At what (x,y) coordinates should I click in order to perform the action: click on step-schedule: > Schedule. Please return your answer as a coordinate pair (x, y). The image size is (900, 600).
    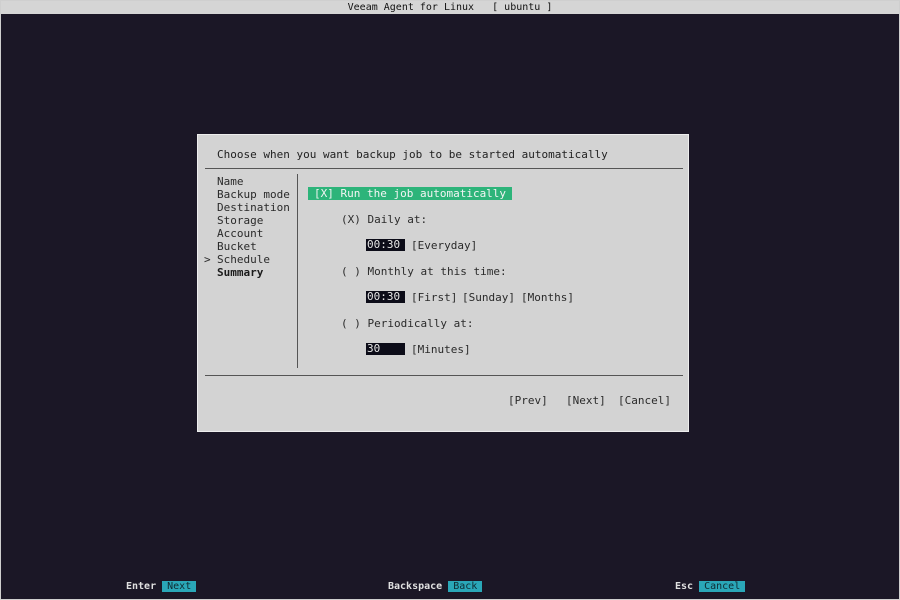
    Looking at the image, I should click on (247, 259).